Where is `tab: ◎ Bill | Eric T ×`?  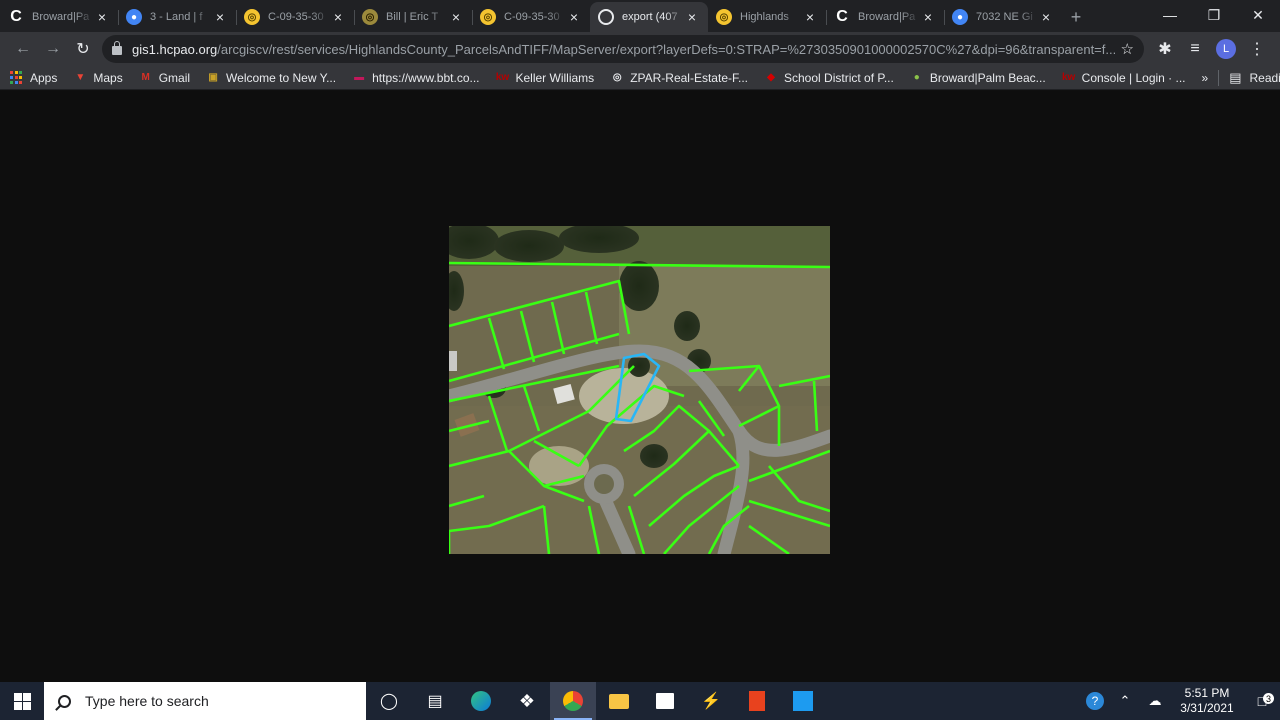
tab: ◎ Bill | Eric T × is located at coordinates (413, 17).